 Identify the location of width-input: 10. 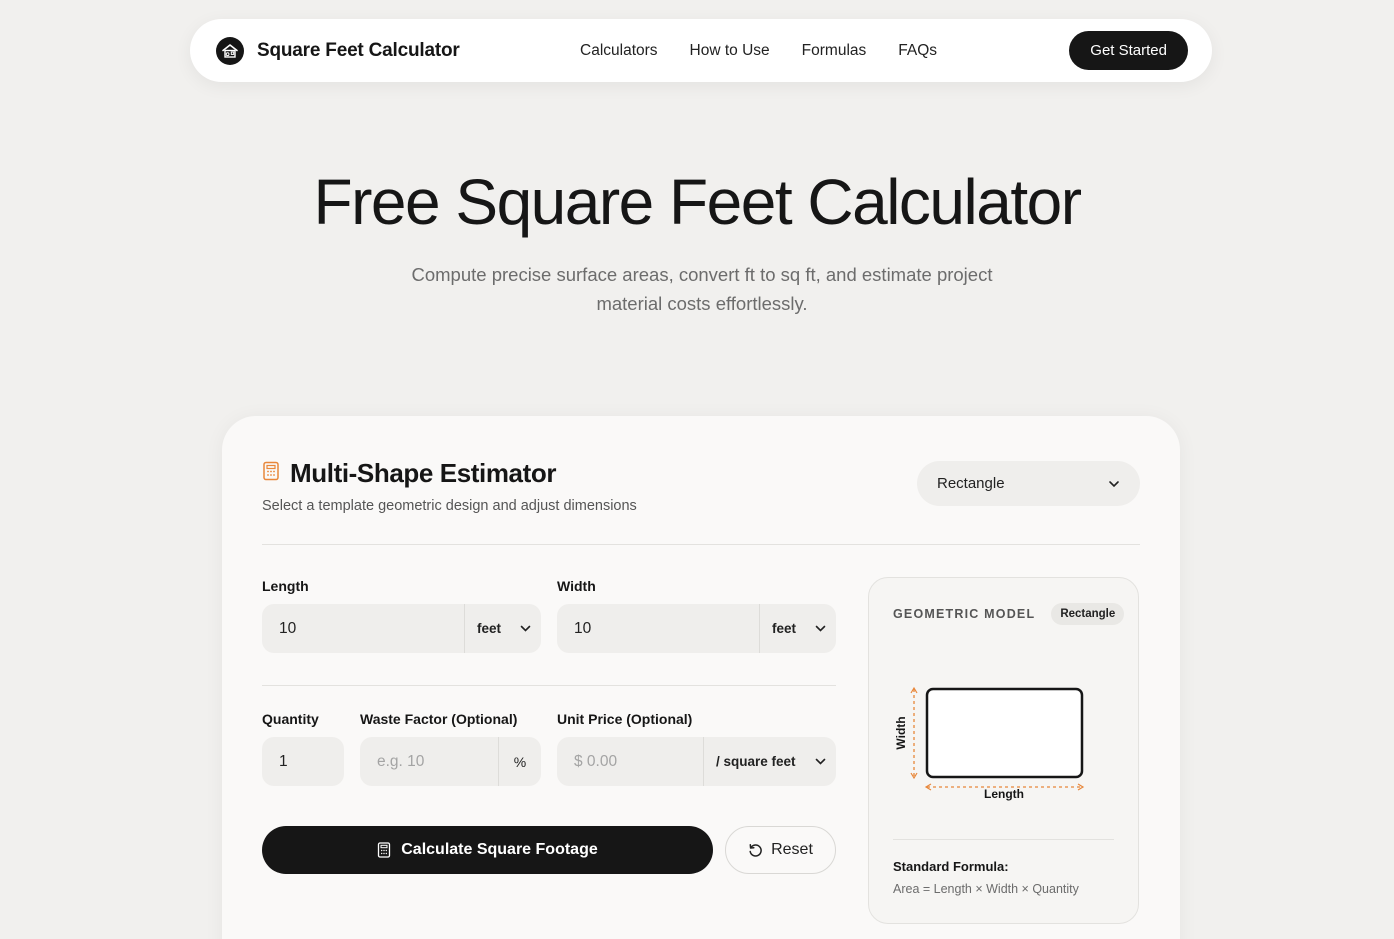
(658, 629).